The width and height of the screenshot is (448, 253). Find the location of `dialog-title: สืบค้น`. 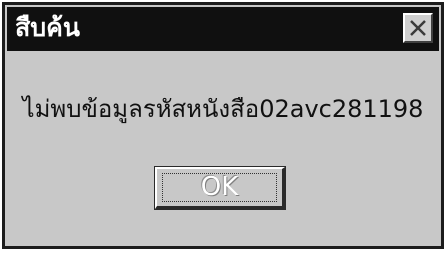

dialog-title: สืบค้น is located at coordinates (47, 27).